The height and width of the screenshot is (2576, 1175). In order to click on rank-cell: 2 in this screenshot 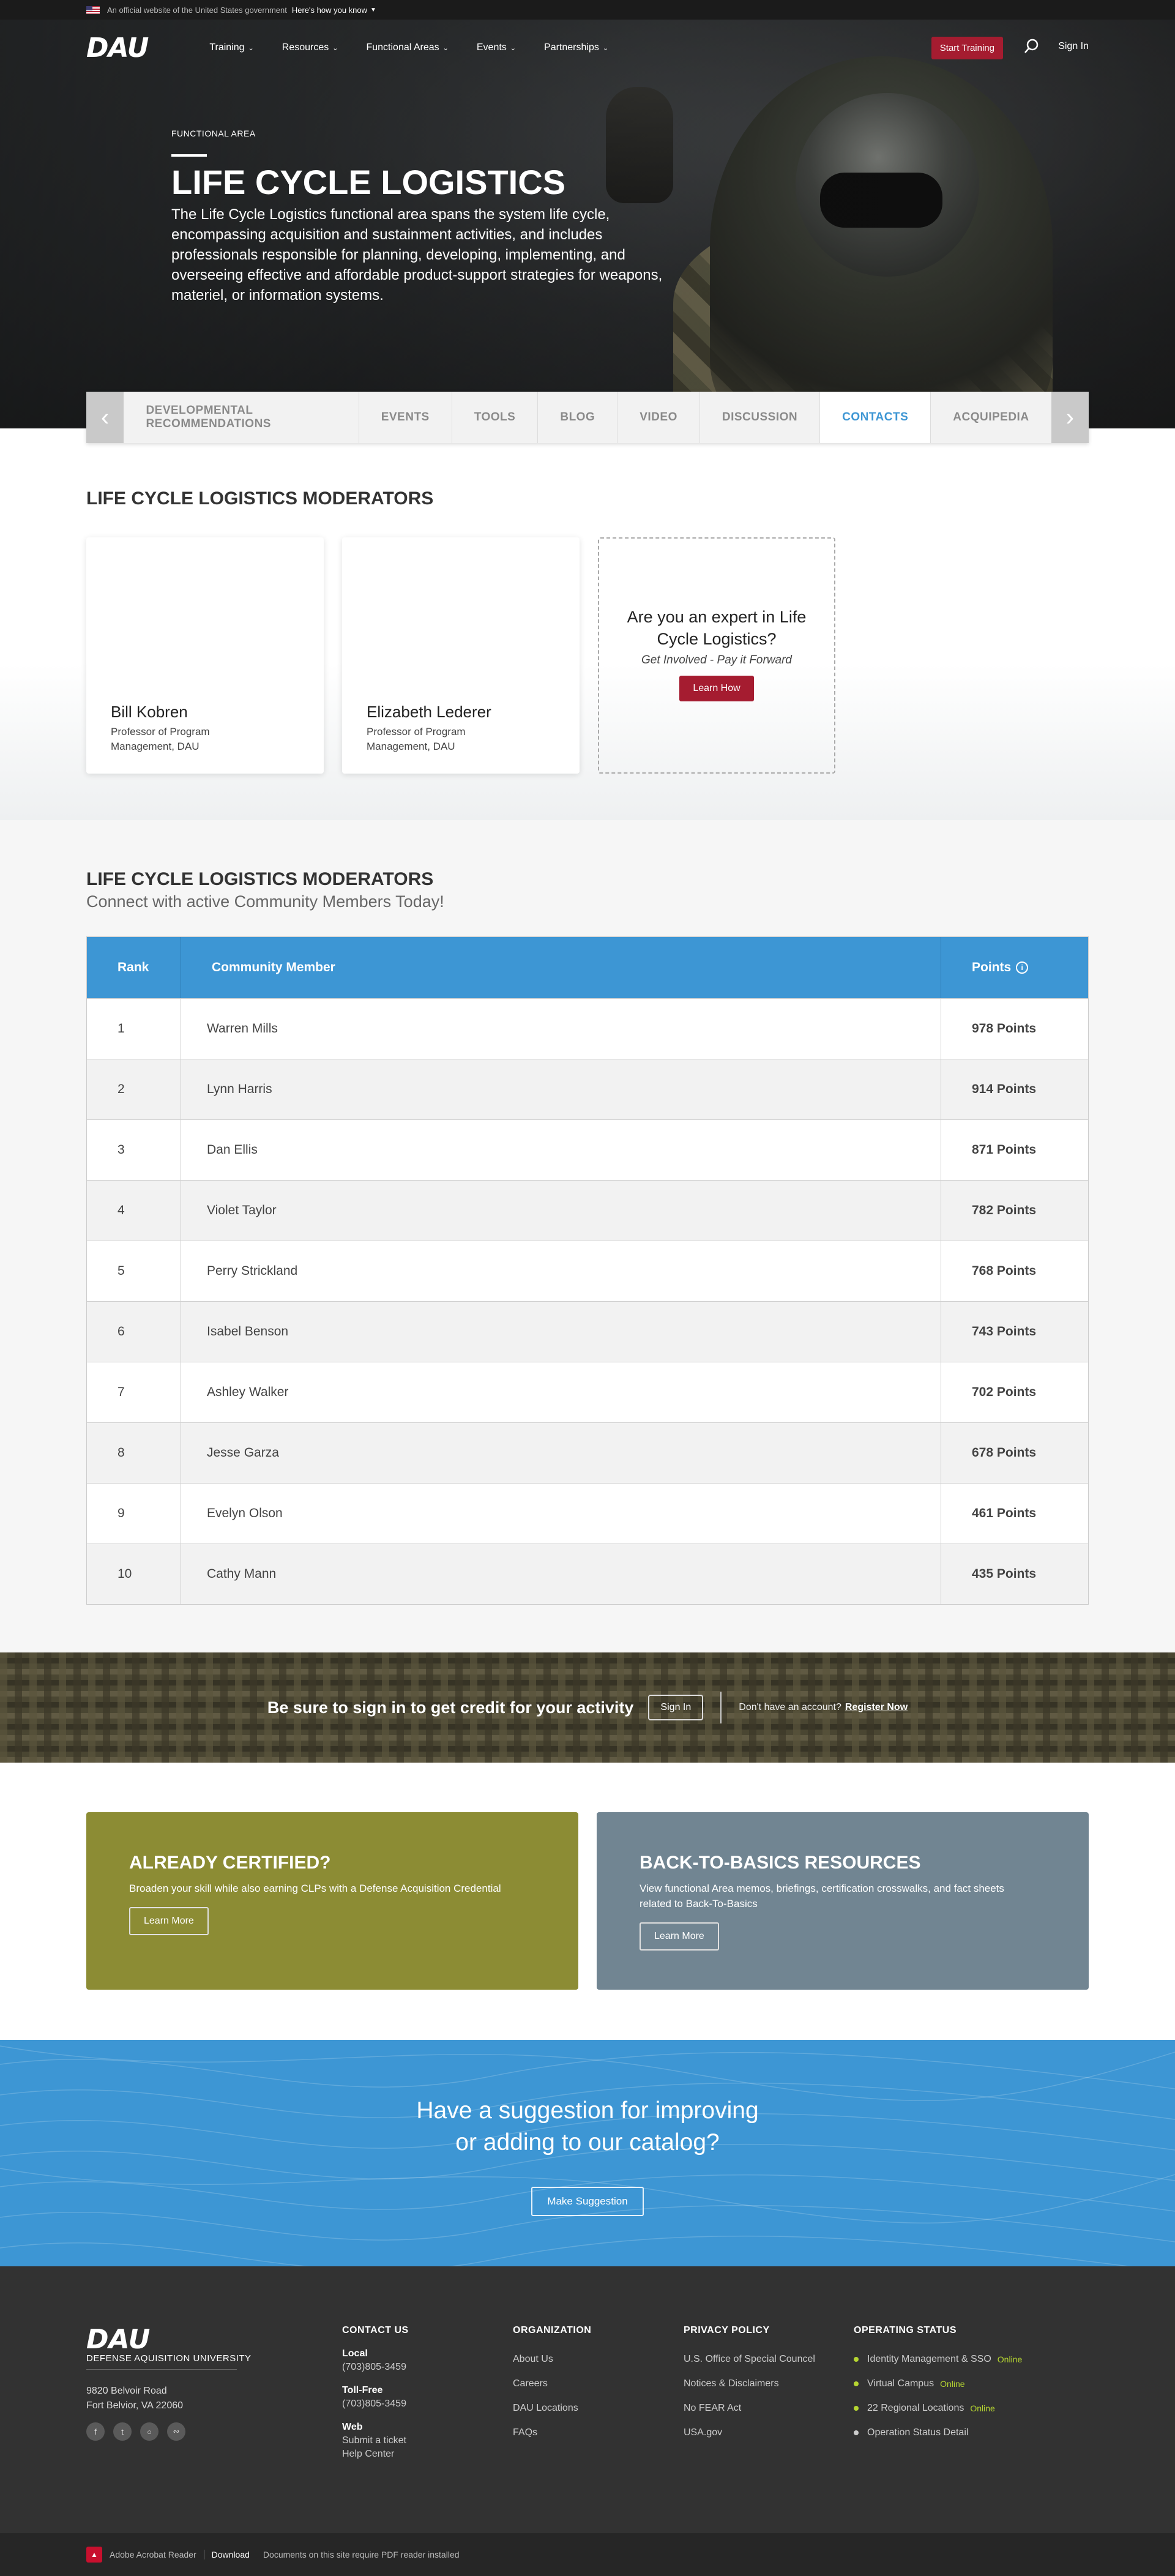, I will do `click(134, 1089)`.